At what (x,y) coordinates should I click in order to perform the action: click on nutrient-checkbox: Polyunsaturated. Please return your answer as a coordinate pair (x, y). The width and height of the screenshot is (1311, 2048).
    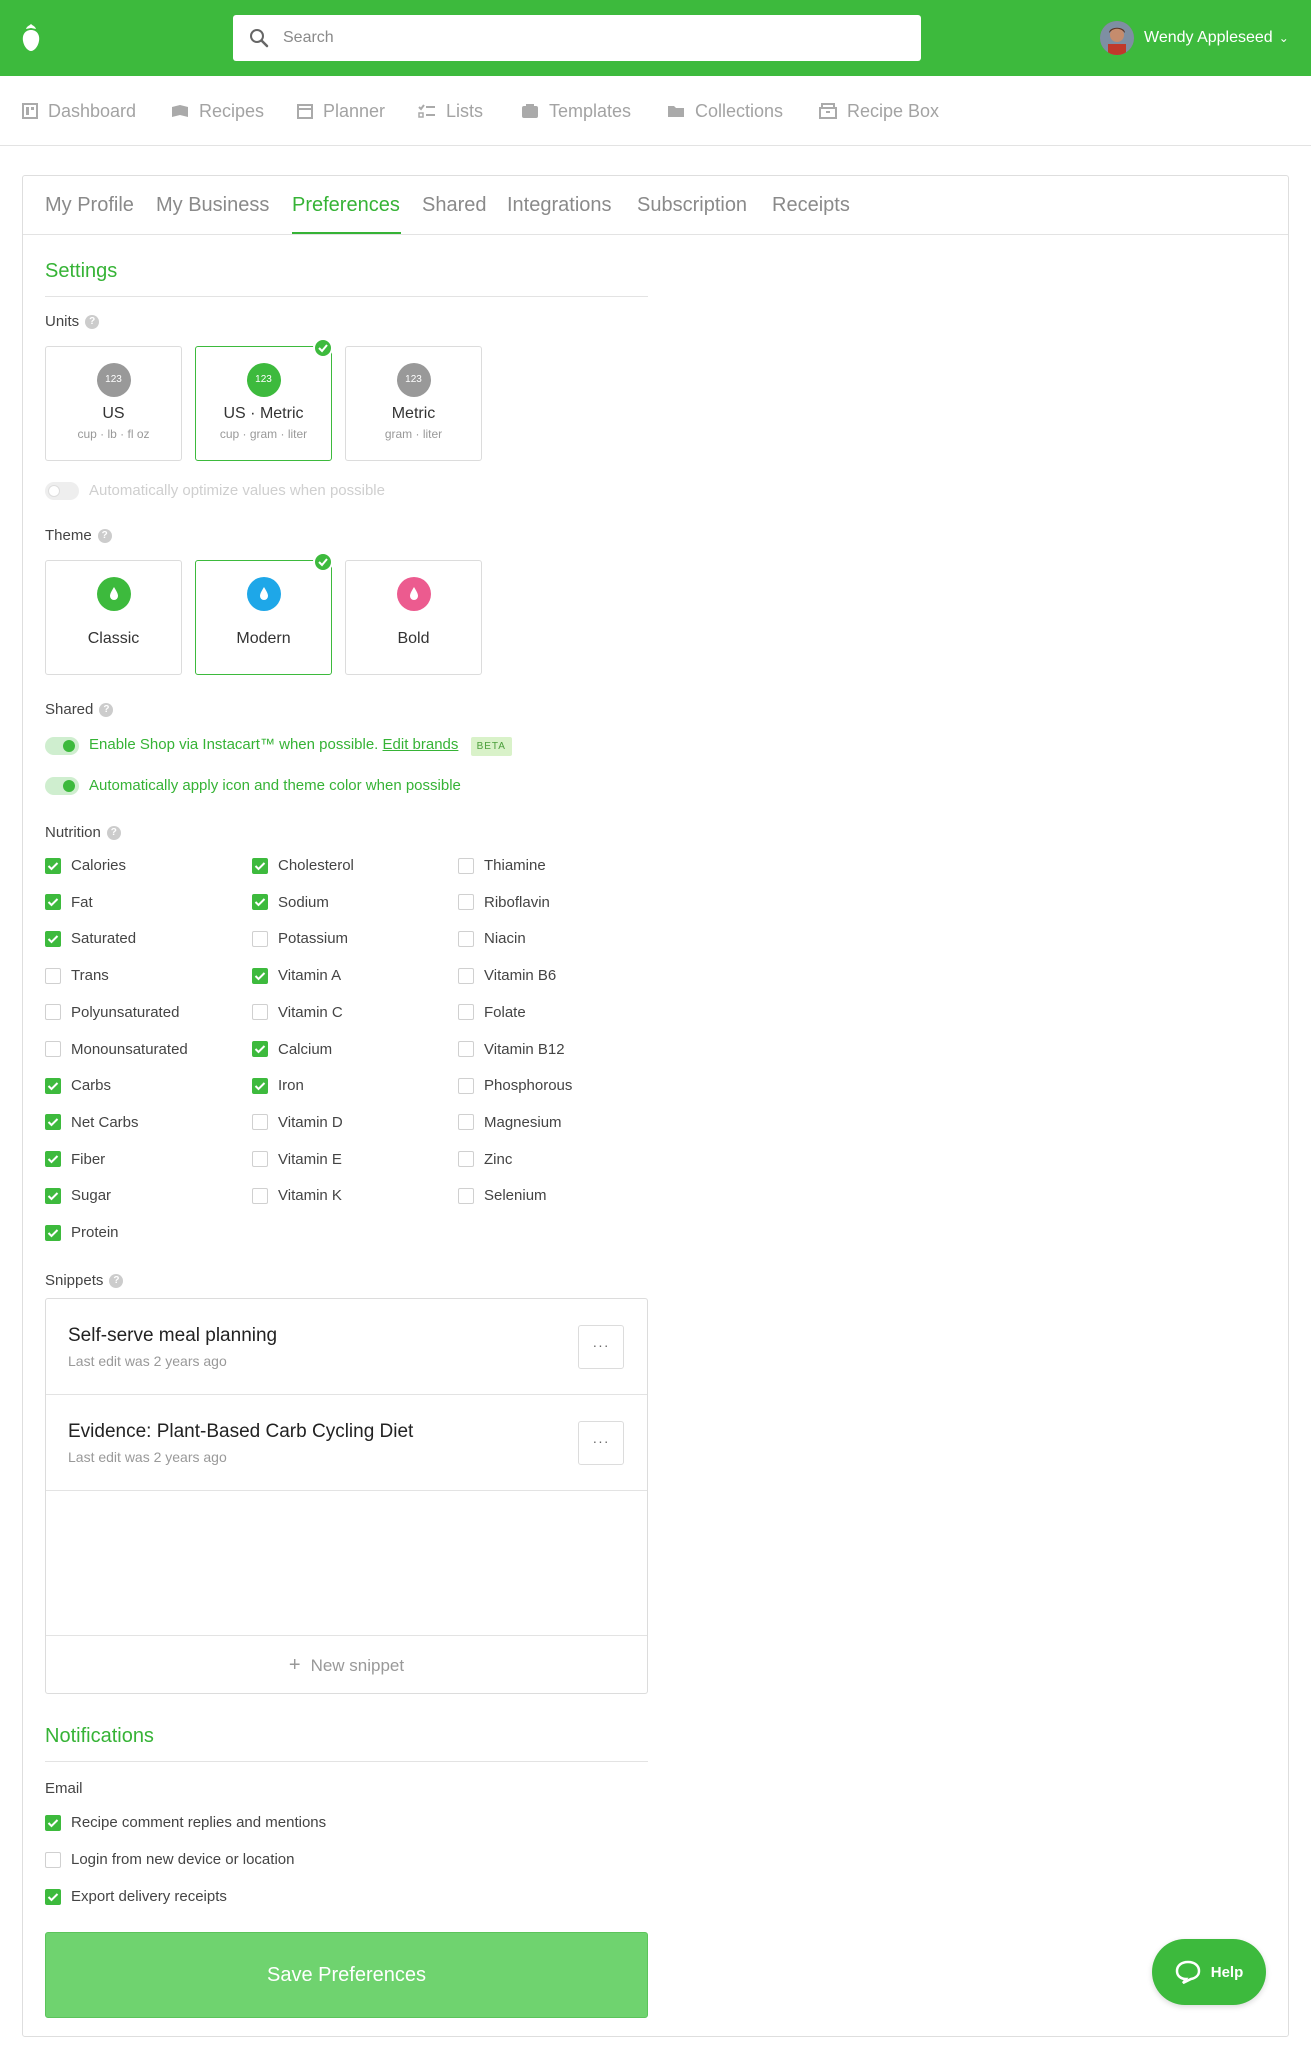
    Looking at the image, I should click on (112, 1012).